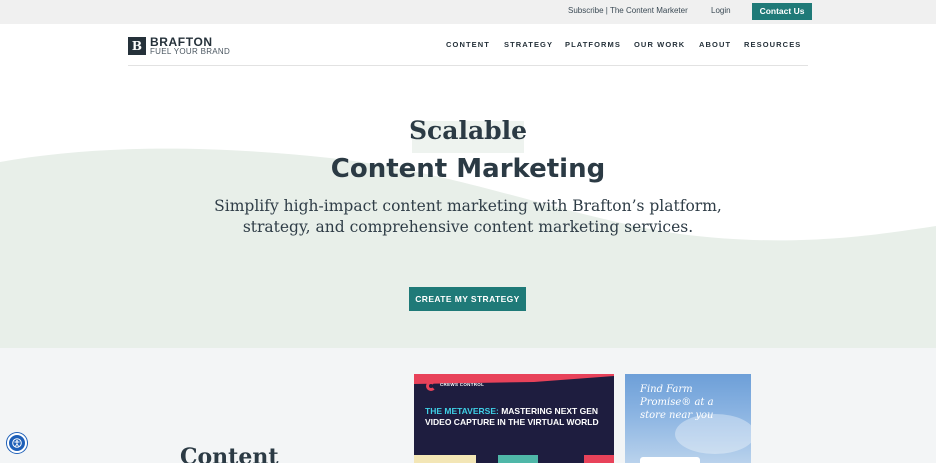 Image resolution: width=936 pixels, height=463 pixels. Describe the element at coordinates (518, 459) in the screenshot. I see `strip-teal` at that location.